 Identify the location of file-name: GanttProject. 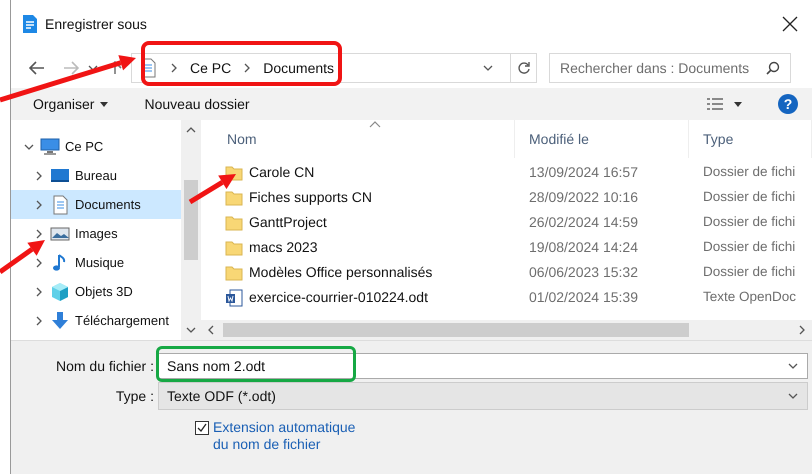
(288, 222).